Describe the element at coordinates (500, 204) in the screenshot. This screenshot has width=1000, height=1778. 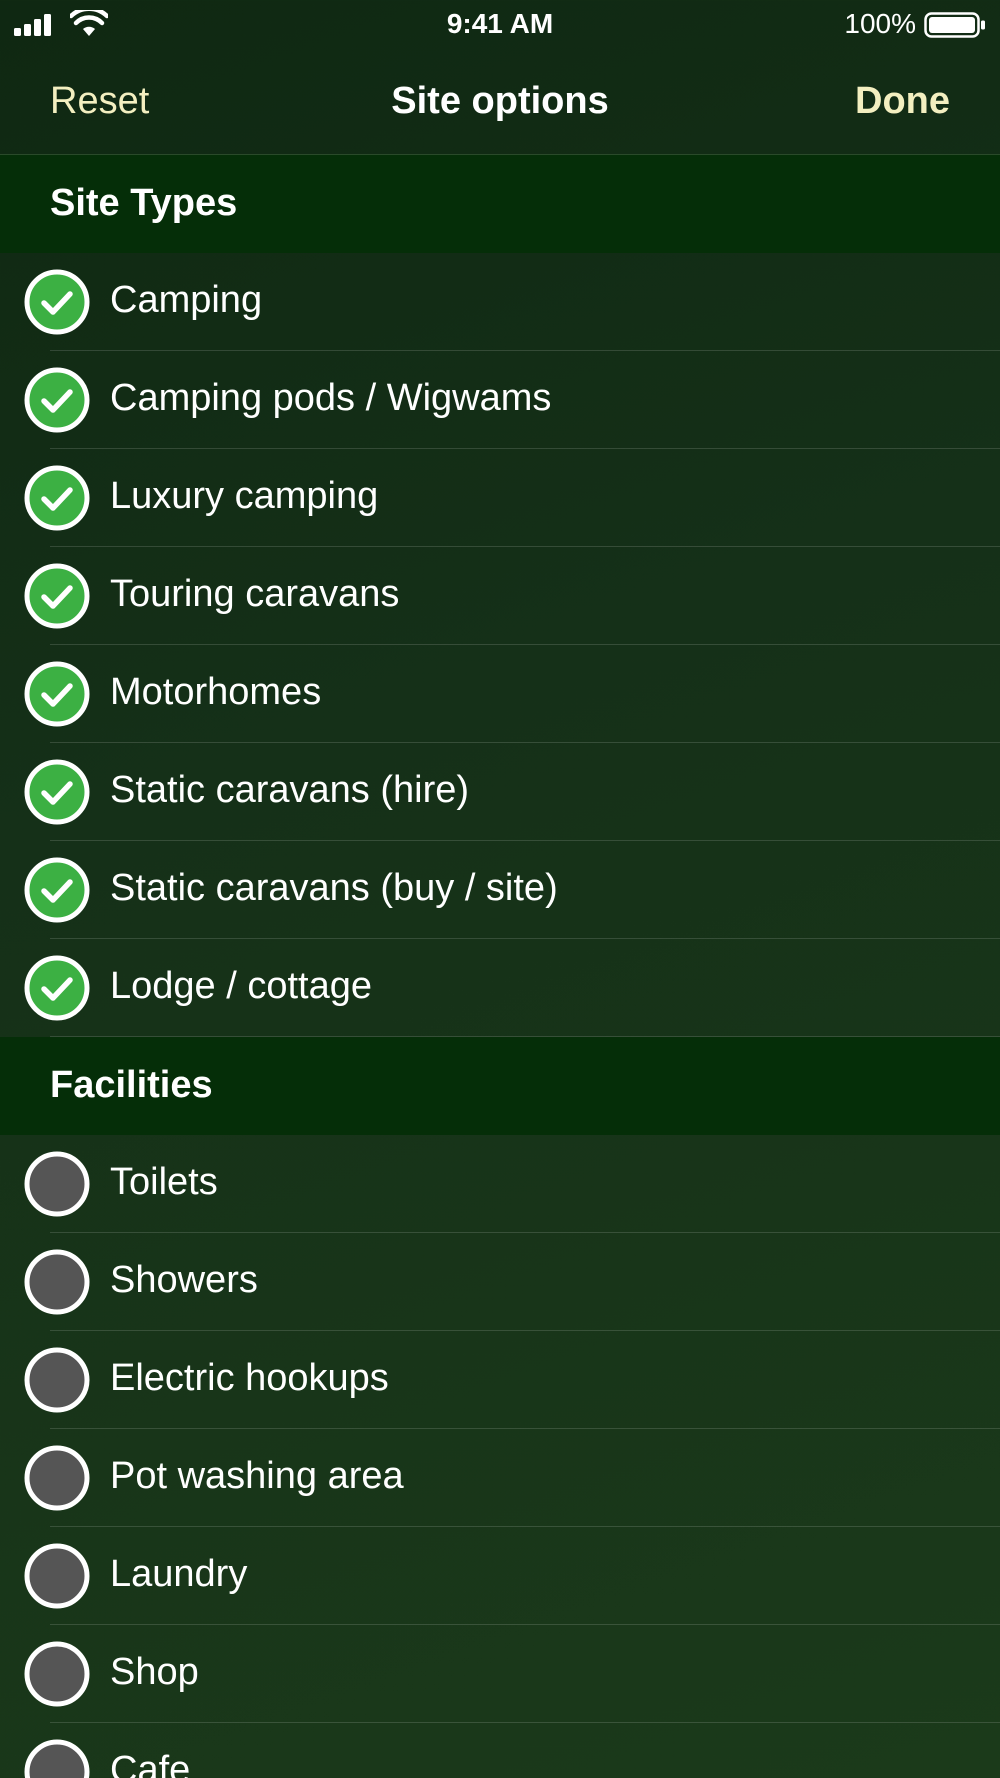
I see `section-header: Site Types` at that location.